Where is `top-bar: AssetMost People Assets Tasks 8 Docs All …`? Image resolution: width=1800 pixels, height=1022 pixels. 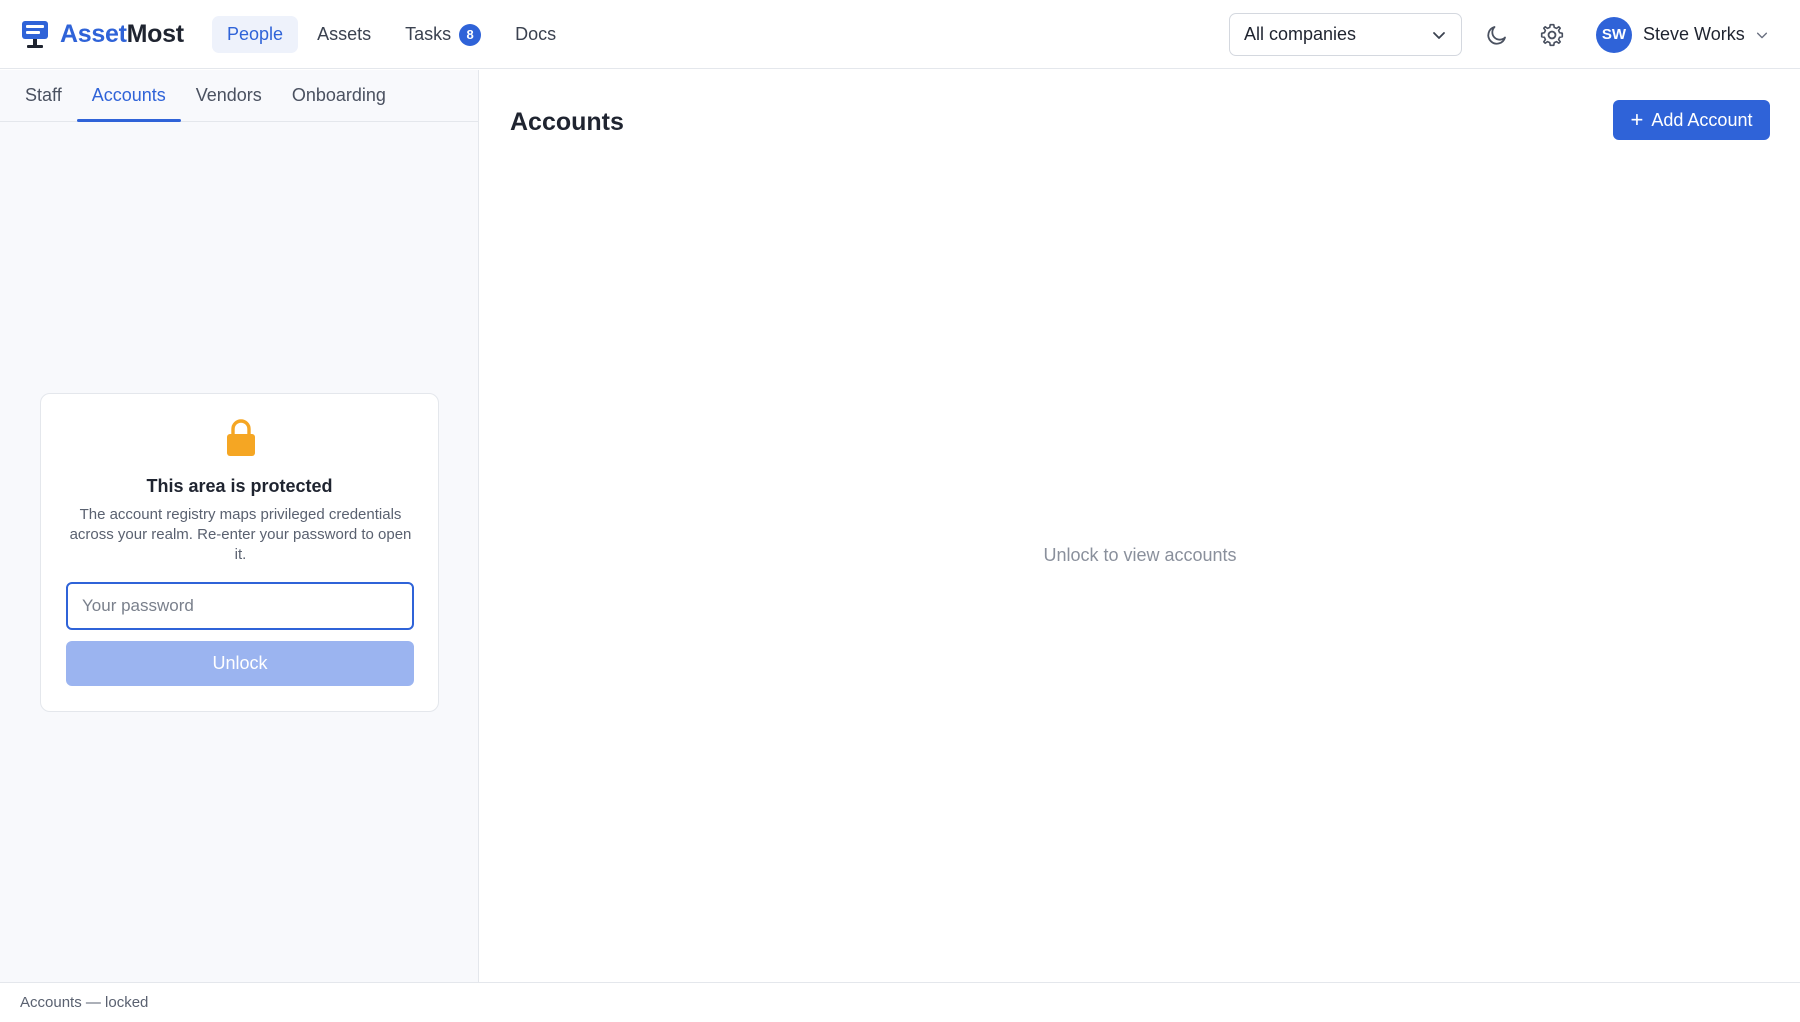 top-bar: AssetMost People Assets Tasks 8 Docs All … is located at coordinates (900, 34).